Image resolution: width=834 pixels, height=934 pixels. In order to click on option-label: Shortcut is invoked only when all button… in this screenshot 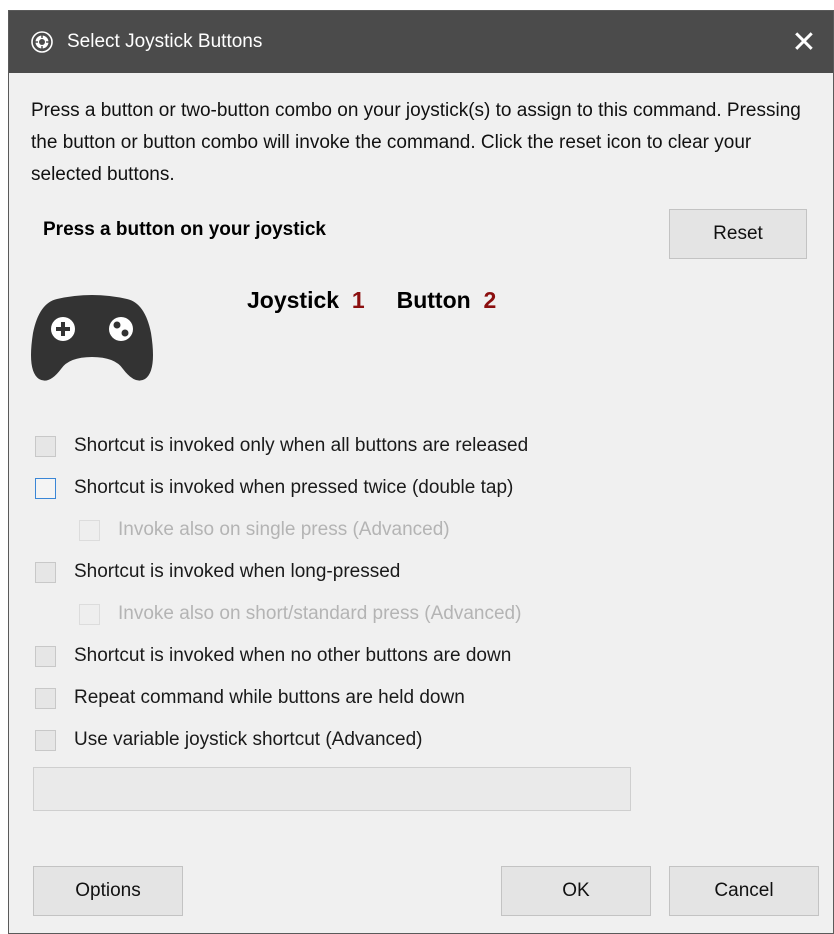, I will do `click(301, 445)`.